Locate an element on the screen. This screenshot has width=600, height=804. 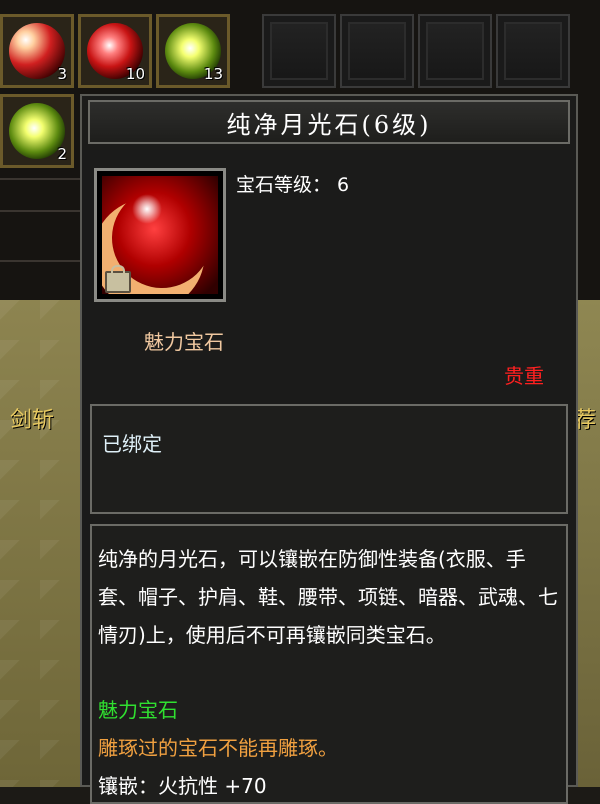
map-label-left: 剑斩 is located at coordinates (32, 420).